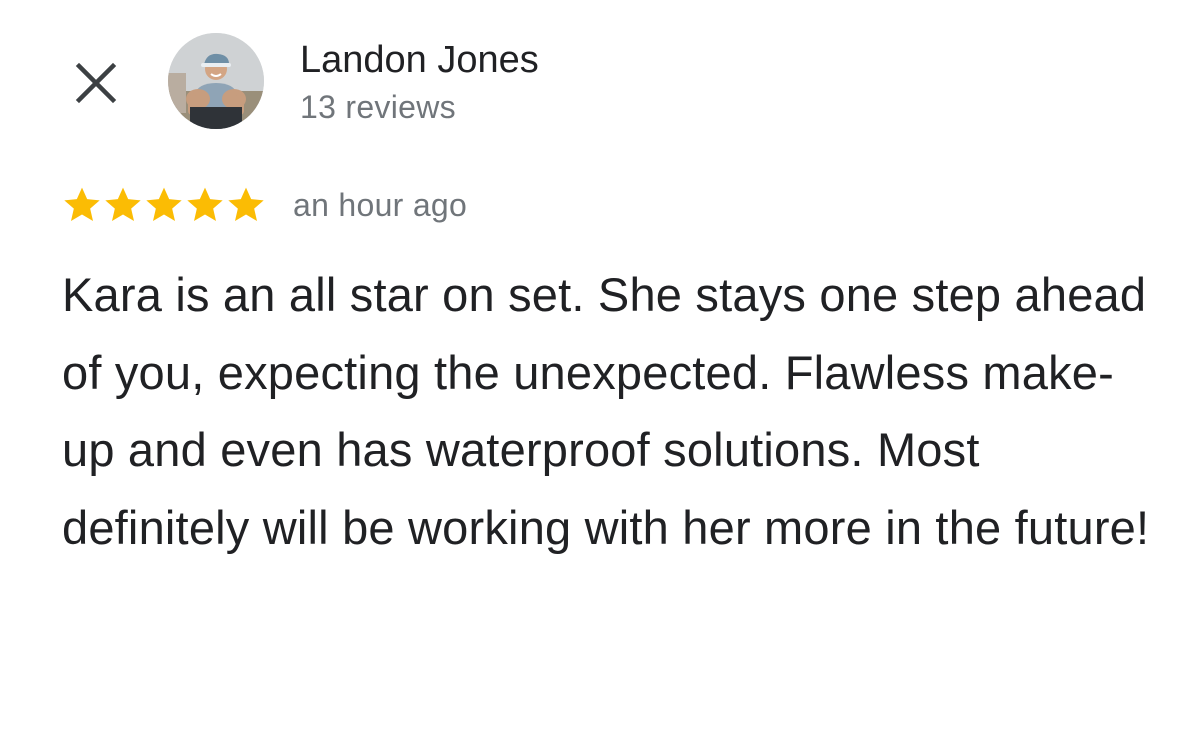 The width and height of the screenshot is (1179, 747). What do you see at coordinates (378, 107) in the screenshot?
I see `review-count: 13 reviews` at bounding box center [378, 107].